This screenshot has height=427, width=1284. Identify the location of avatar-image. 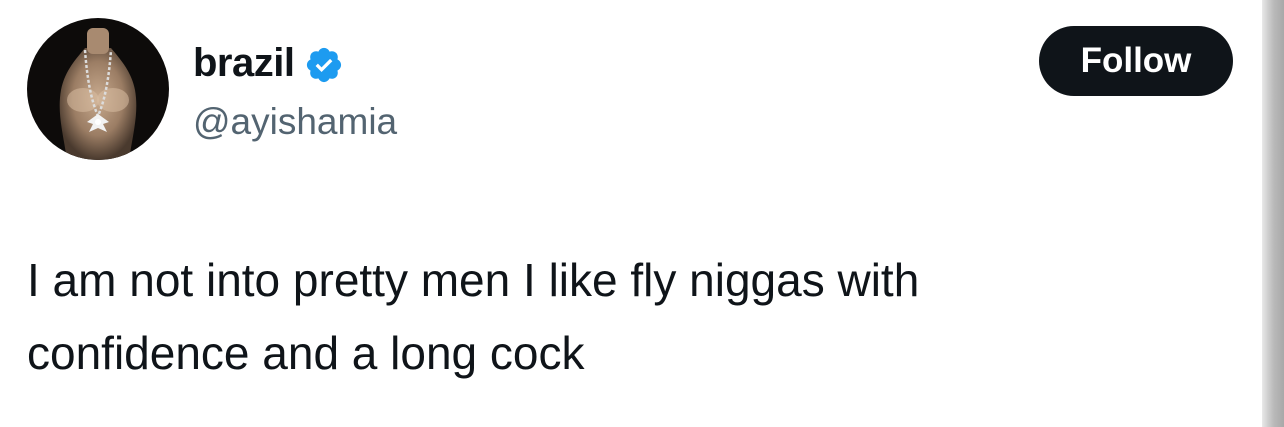
(98, 89).